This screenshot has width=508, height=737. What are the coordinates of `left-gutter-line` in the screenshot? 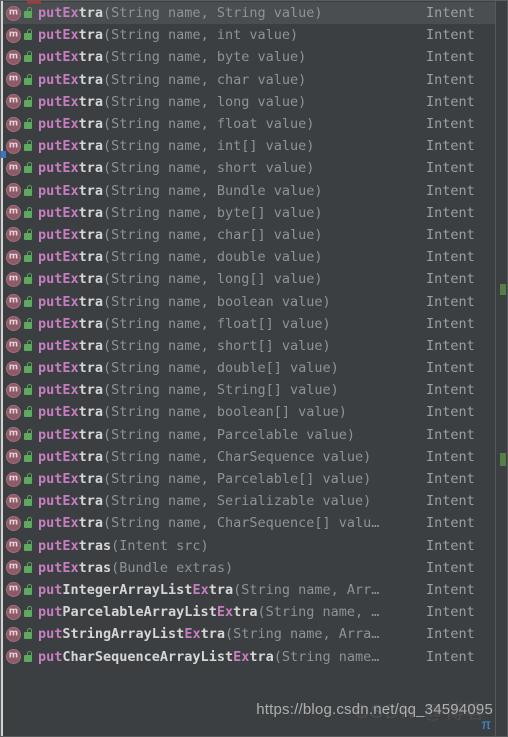 It's located at (2, 368).